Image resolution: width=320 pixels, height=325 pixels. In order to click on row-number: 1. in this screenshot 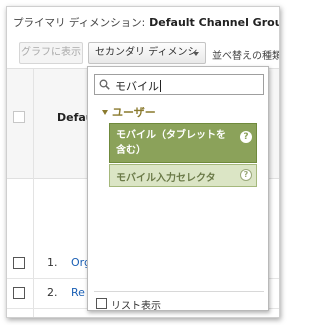, I will do `click(52, 262)`.